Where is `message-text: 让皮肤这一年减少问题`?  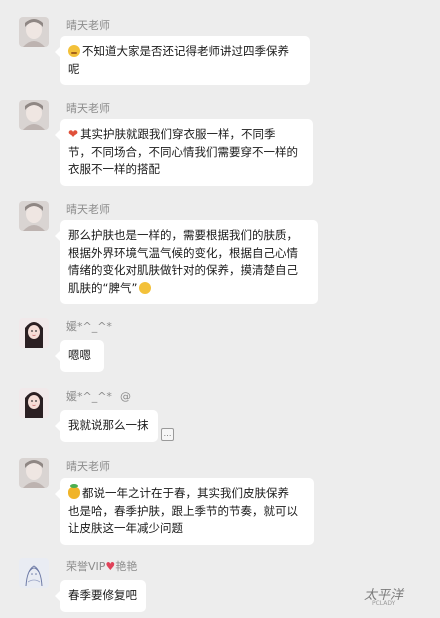 message-text: 让皮肤这一年减少问题 is located at coordinates (125, 528).